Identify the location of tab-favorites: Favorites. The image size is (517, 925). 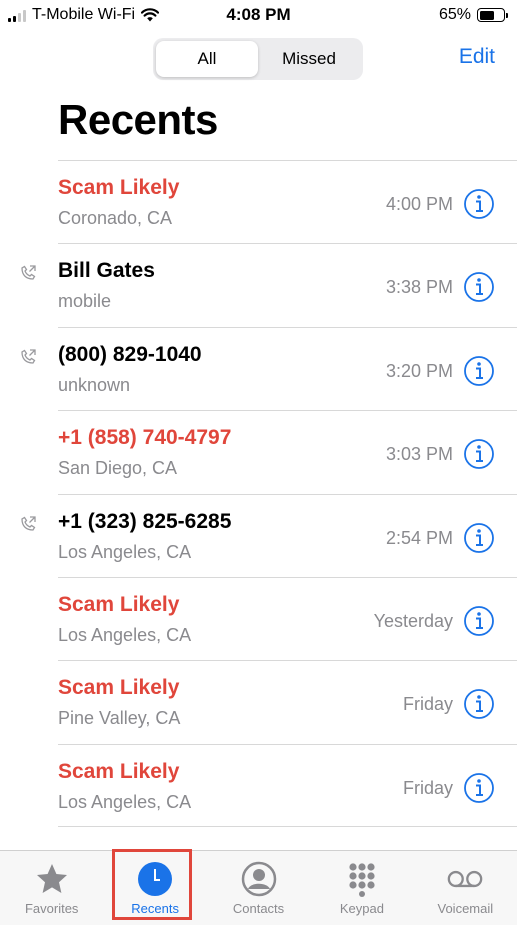
(51, 888).